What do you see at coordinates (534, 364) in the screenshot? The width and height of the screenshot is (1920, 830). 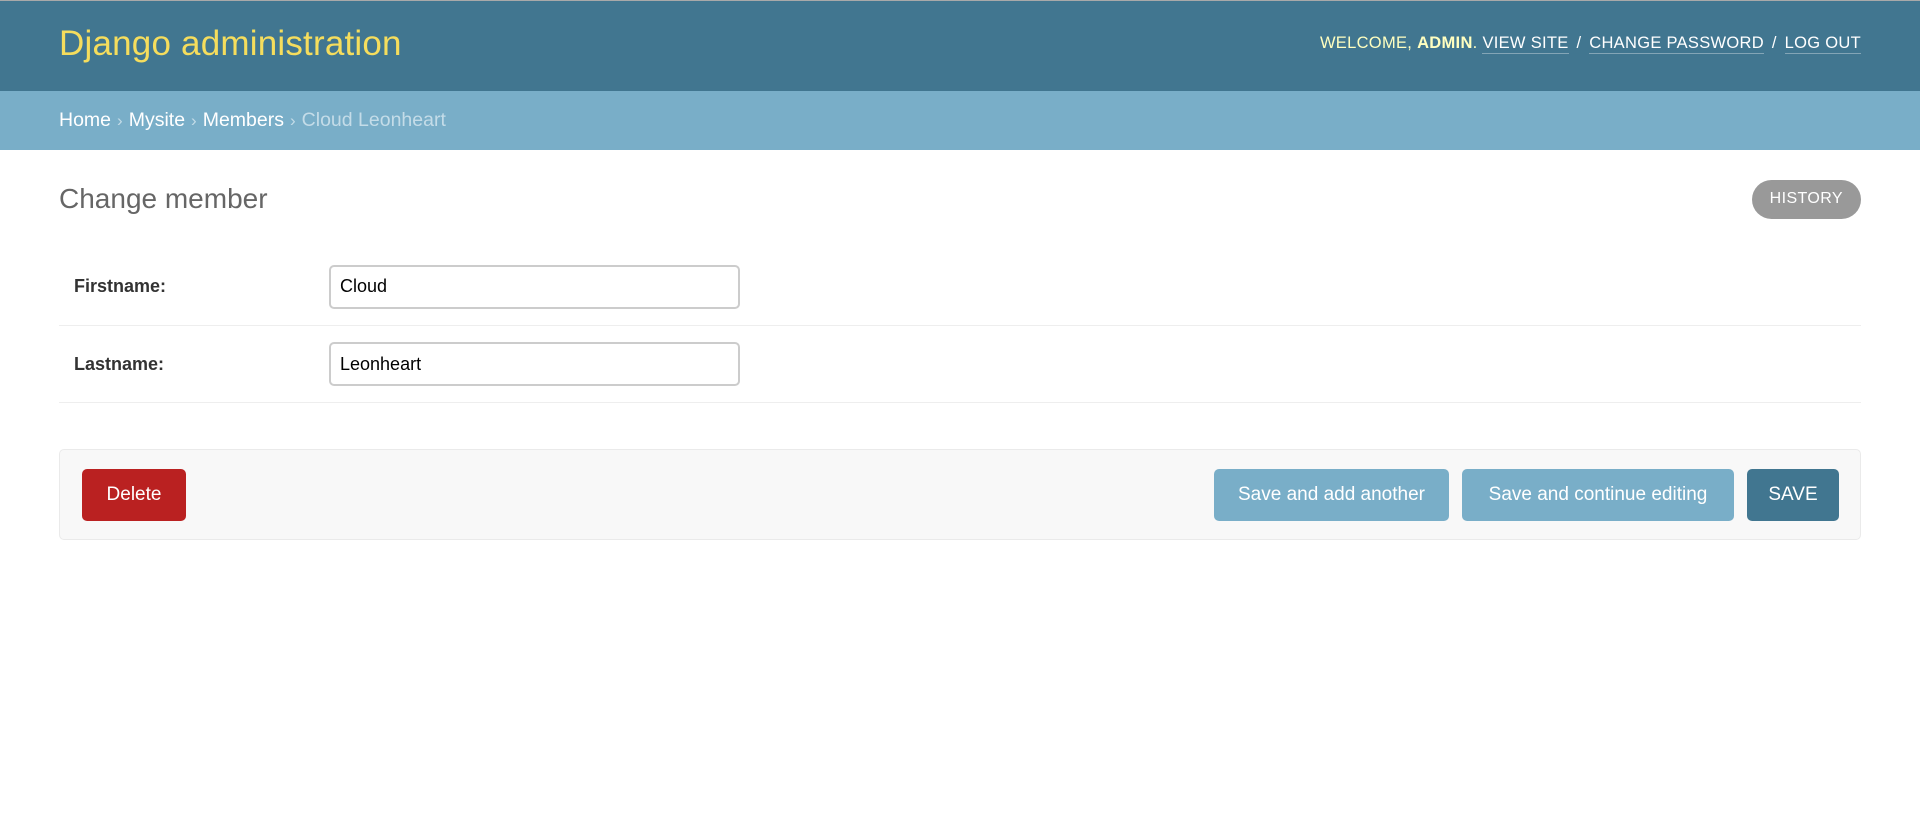 I see `lastname-input` at bounding box center [534, 364].